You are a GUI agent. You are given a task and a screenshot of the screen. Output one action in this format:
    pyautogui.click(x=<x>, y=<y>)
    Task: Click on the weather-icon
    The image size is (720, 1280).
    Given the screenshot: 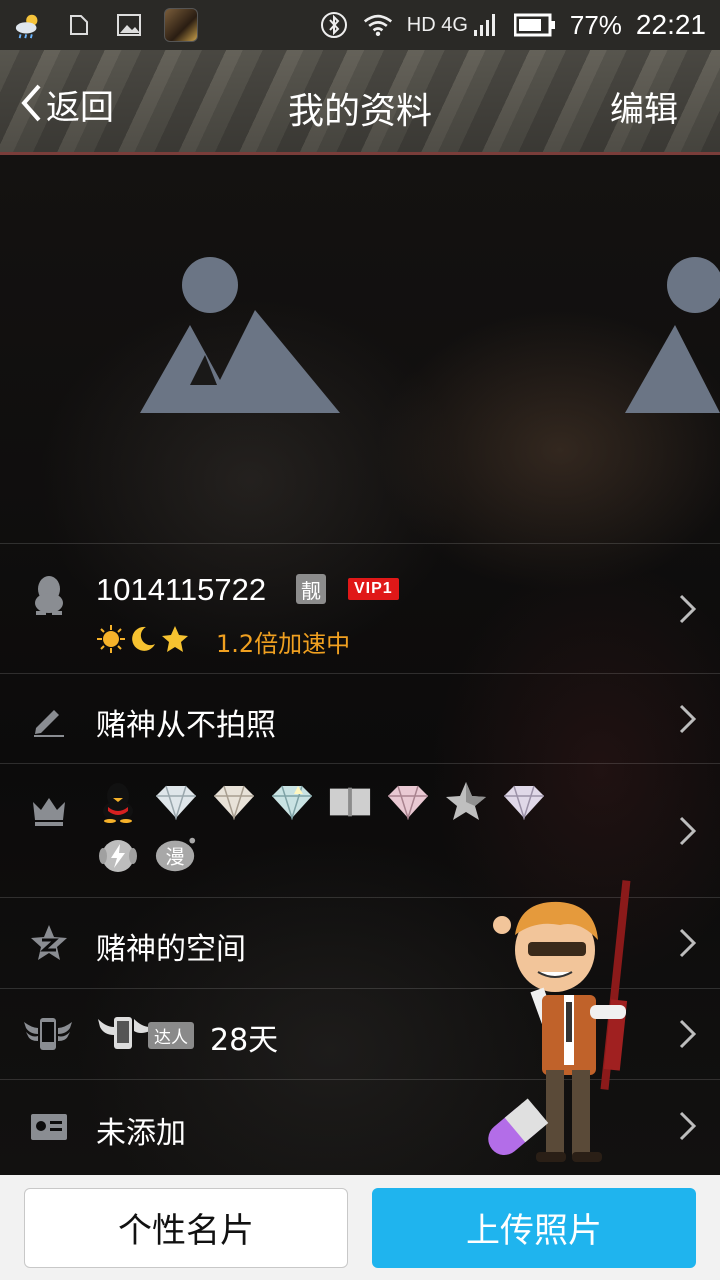 What is the action you would take?
    pyautogui.click(x=29, y=25)
    